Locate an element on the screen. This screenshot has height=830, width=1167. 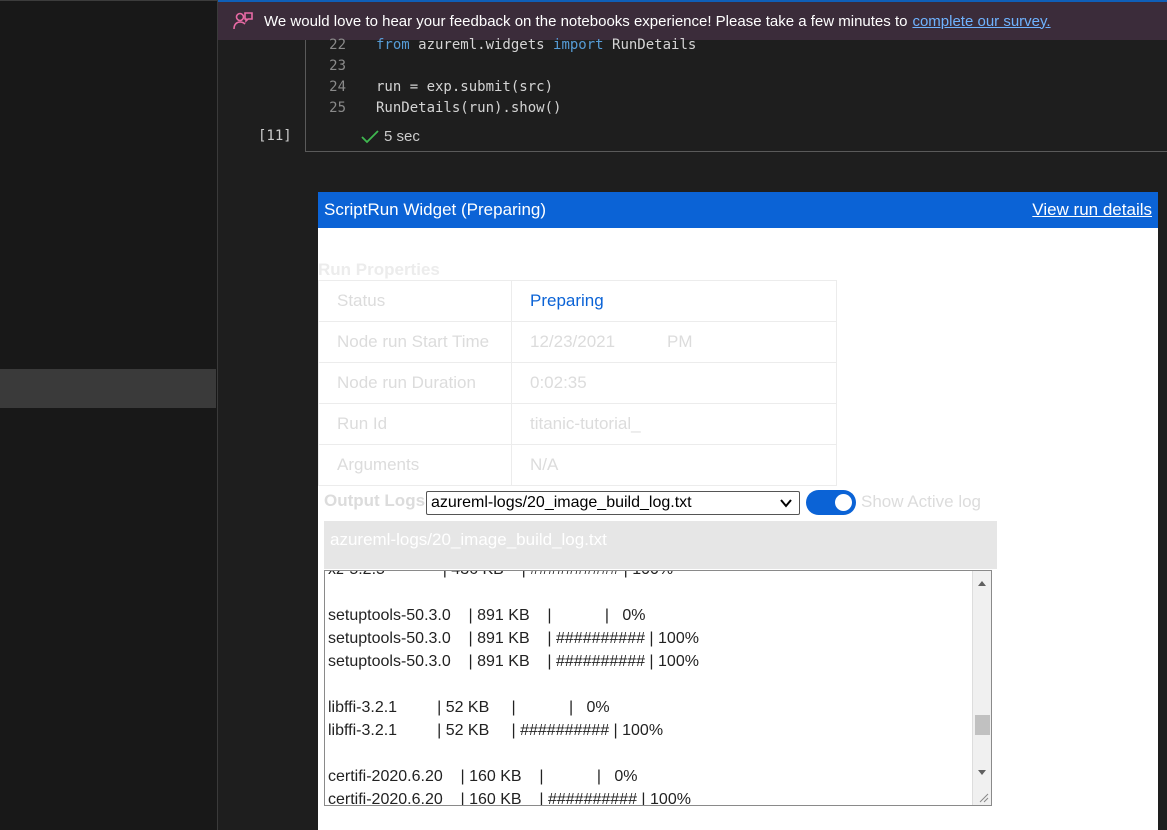
code-text: azureml.widgets is located at coordinates (481, 45).